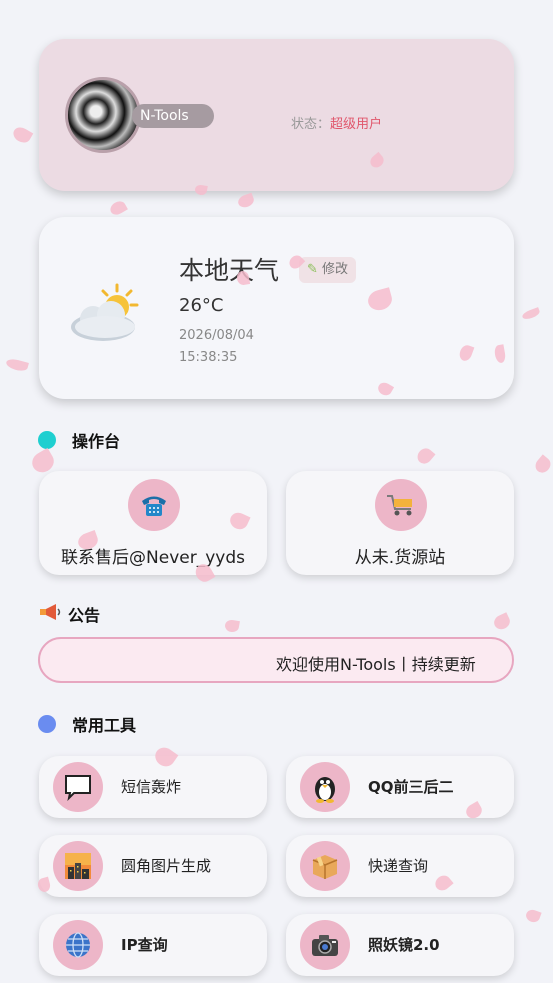  What do you see at coordinates (78, 866) in the screenshot?
I see `city-sunset-icon` at bounding box center [78, 866].